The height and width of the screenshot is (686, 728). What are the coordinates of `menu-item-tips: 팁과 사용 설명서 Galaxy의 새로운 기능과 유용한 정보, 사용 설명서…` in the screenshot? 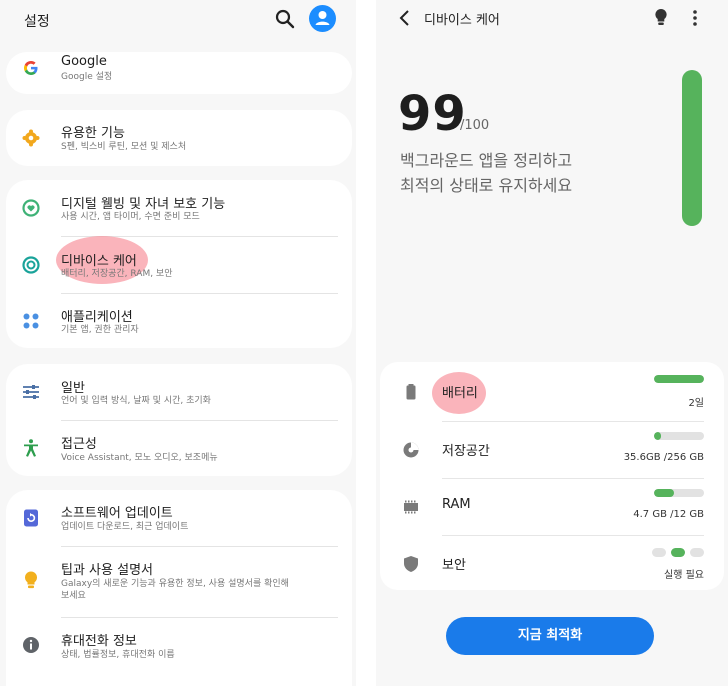 It's located at (179, 581).